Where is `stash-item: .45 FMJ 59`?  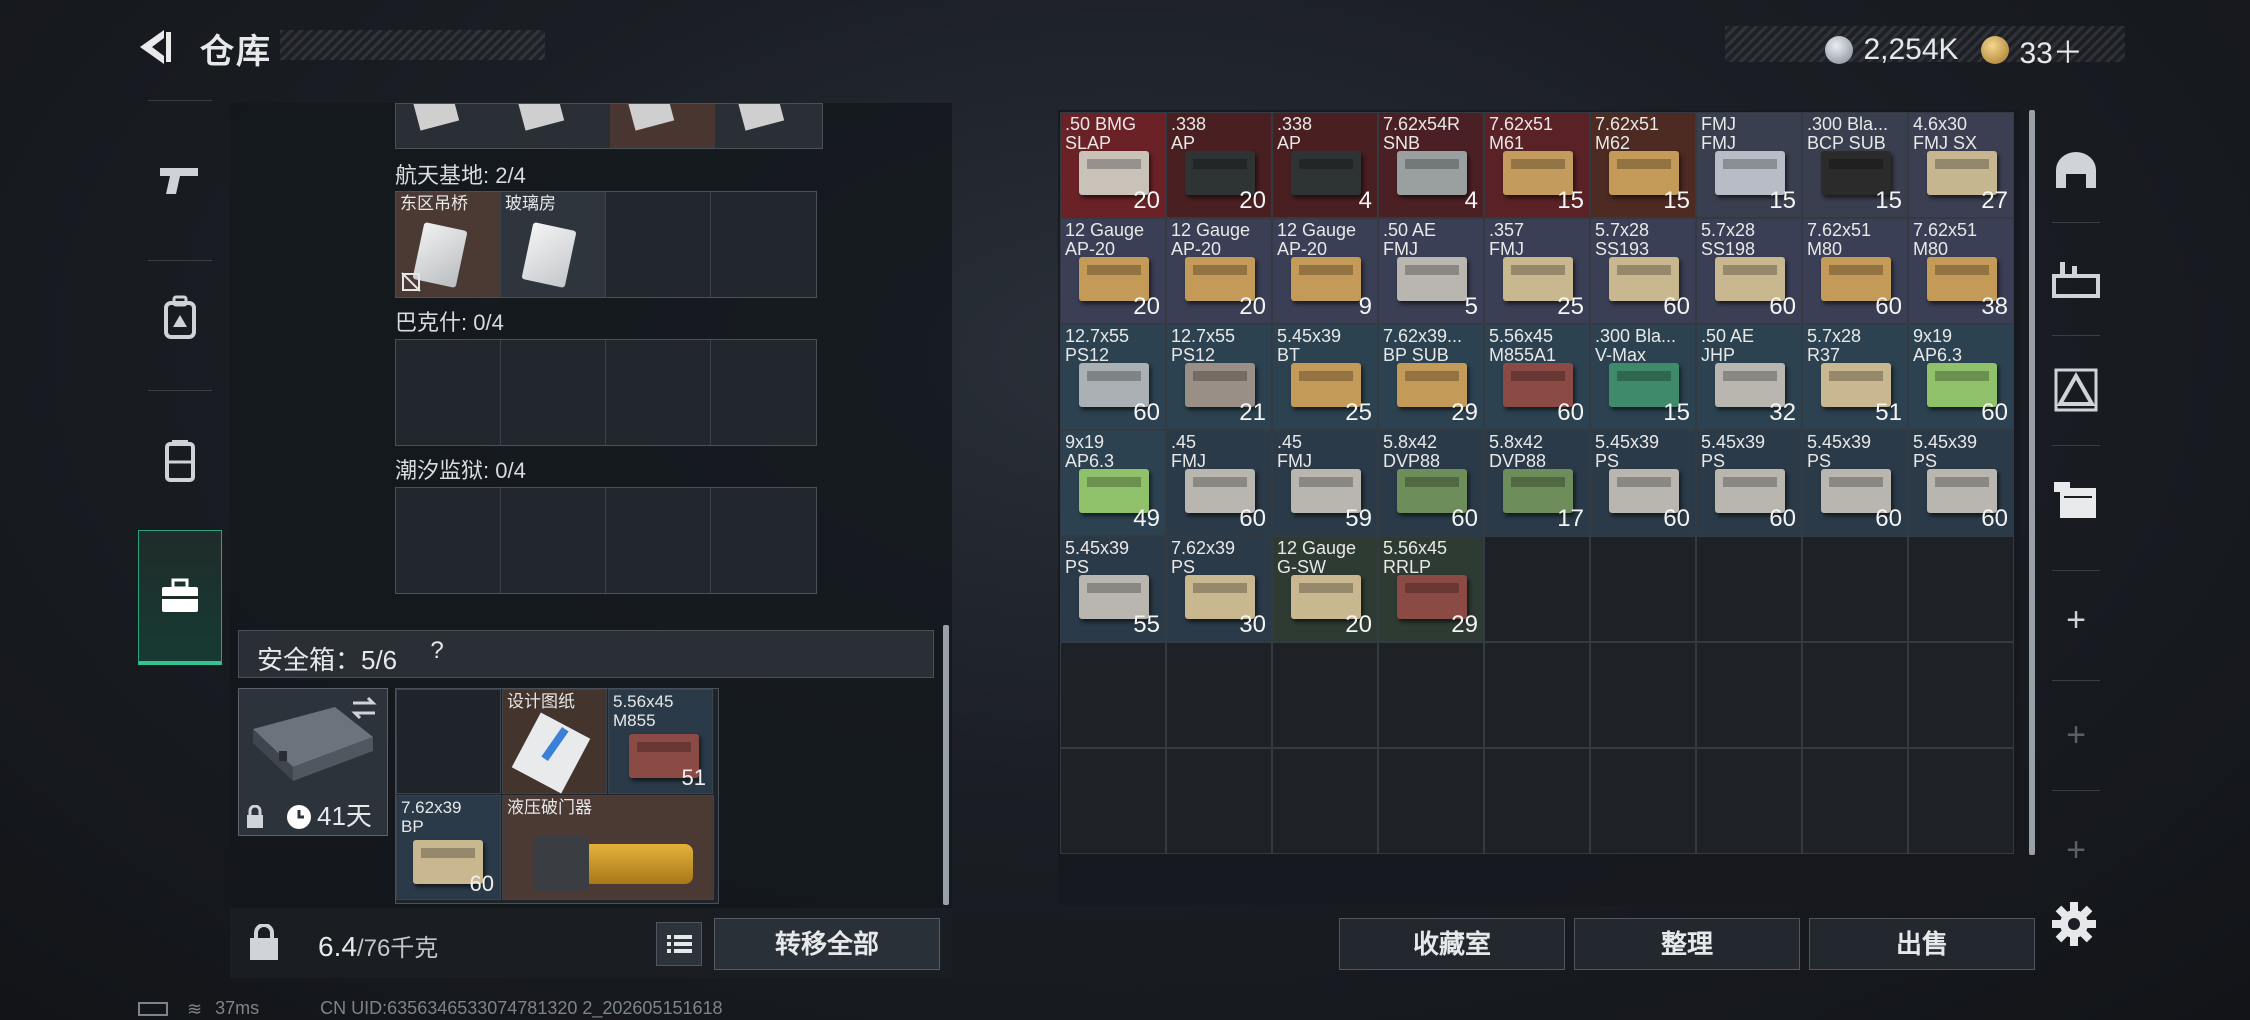 stash-item: .45 FMJ 59 is located at coordinates (1325, 483).